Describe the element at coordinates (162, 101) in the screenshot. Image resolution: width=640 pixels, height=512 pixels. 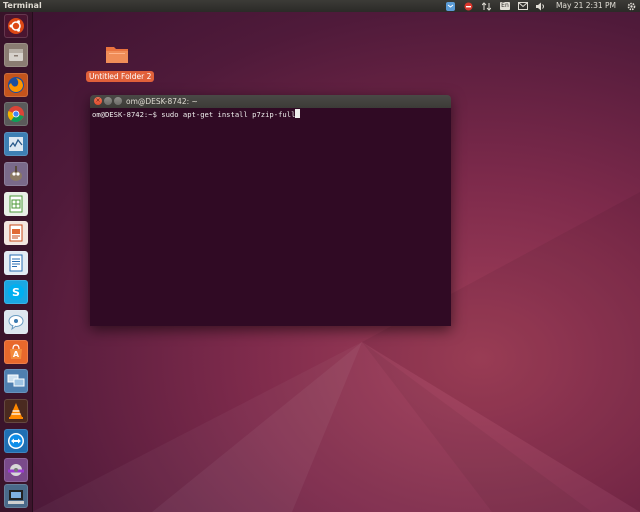
I see `terminal-title: om@DESK-8742: ~` at that location.